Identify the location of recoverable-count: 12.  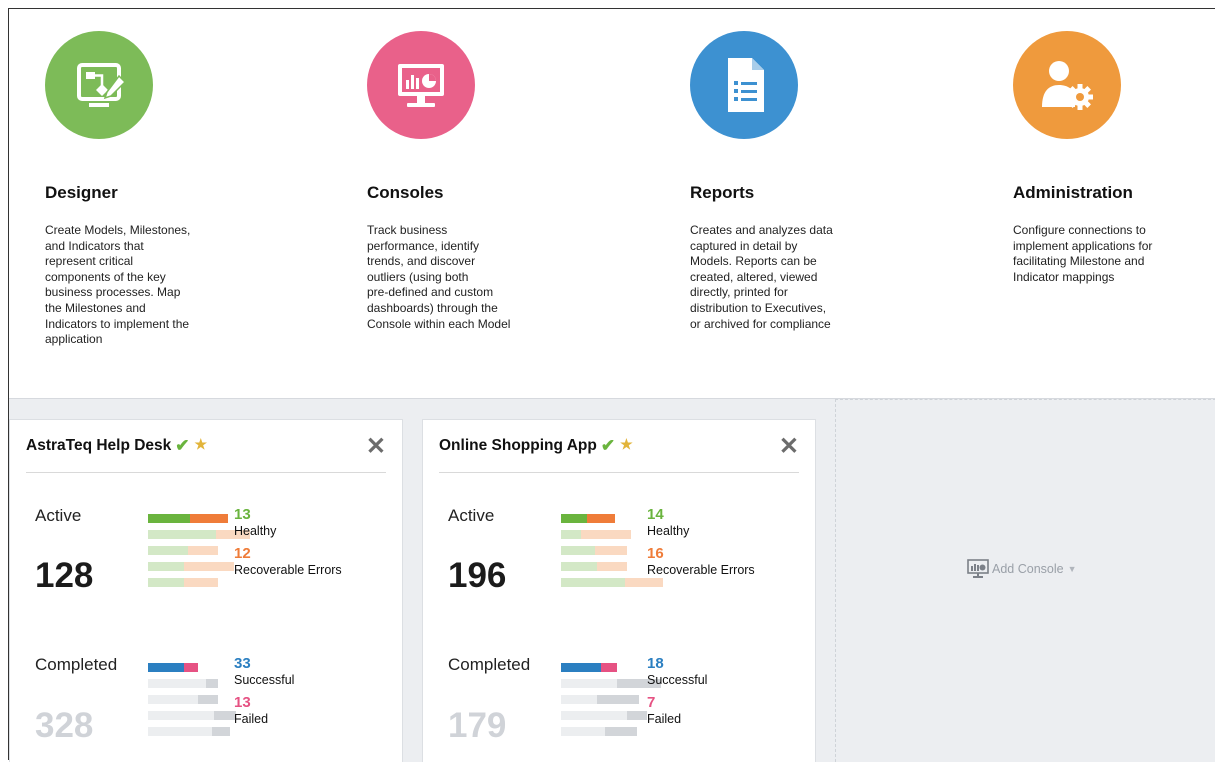
(242, 553).